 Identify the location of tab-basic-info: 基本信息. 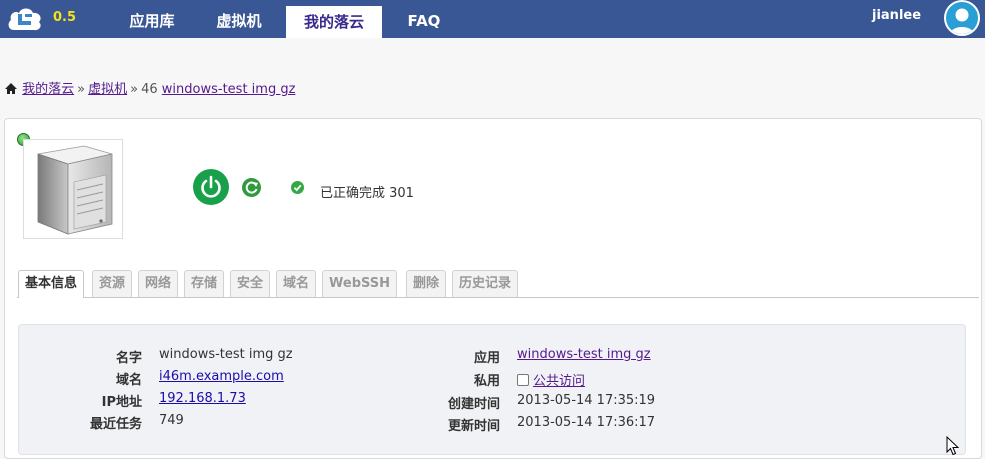
(51, 284).